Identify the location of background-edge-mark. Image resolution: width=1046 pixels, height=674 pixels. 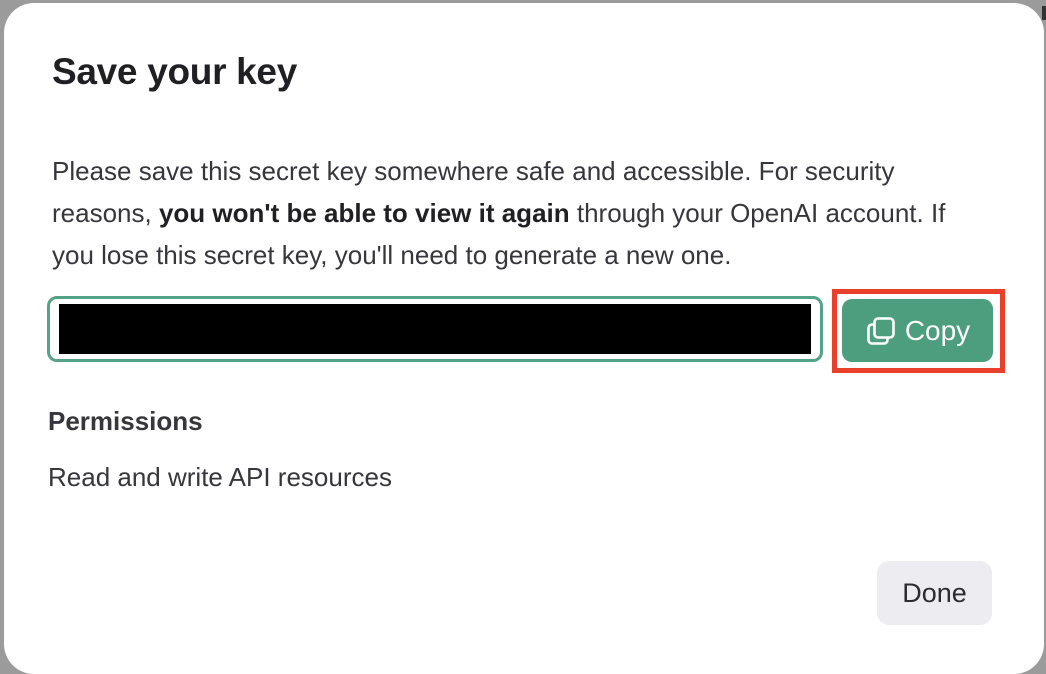
(1044, 13).